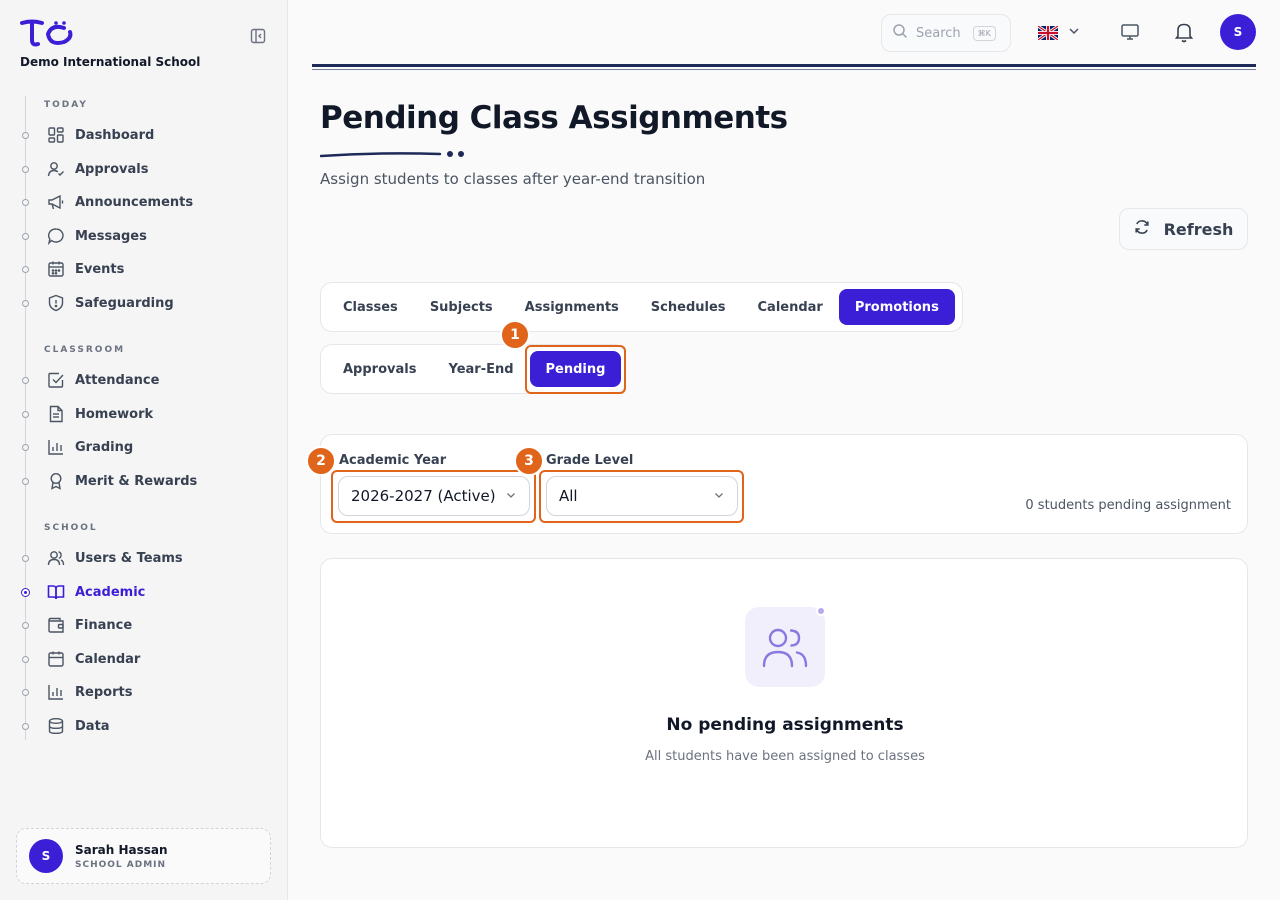  Describe the element at coordinates (515, 335) in the screenshot. I see `annotation-badge-1: 1` at that location.